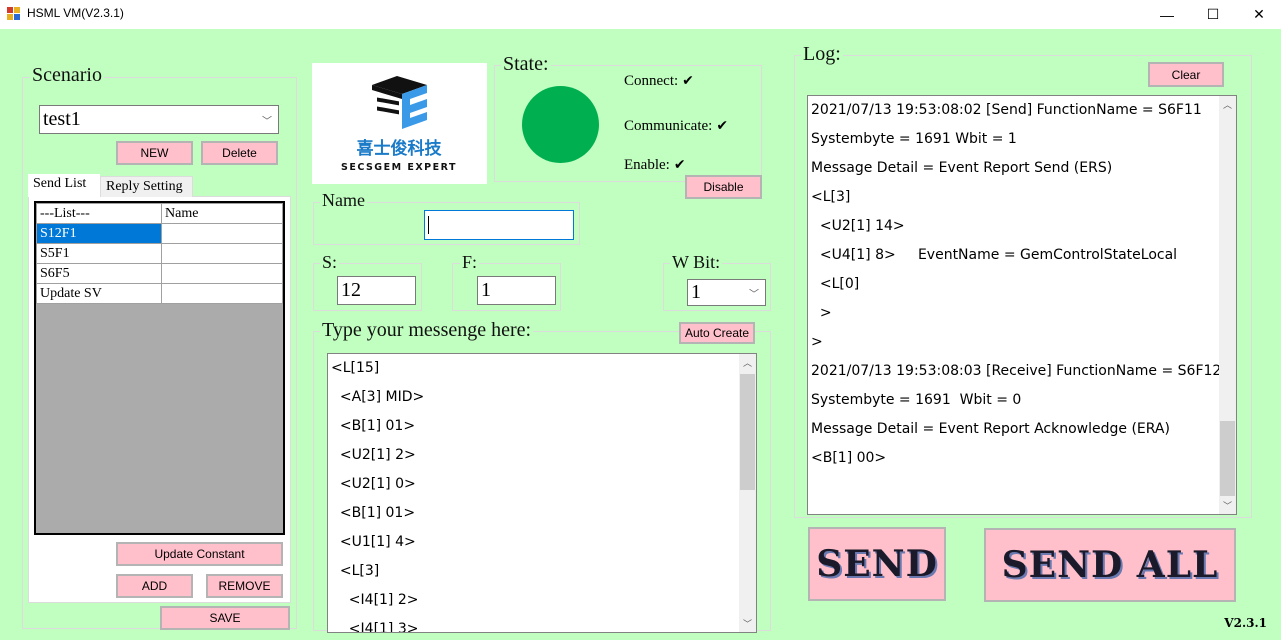  I want to click on scenario-select: test1 ﹀, so click(159, 119).